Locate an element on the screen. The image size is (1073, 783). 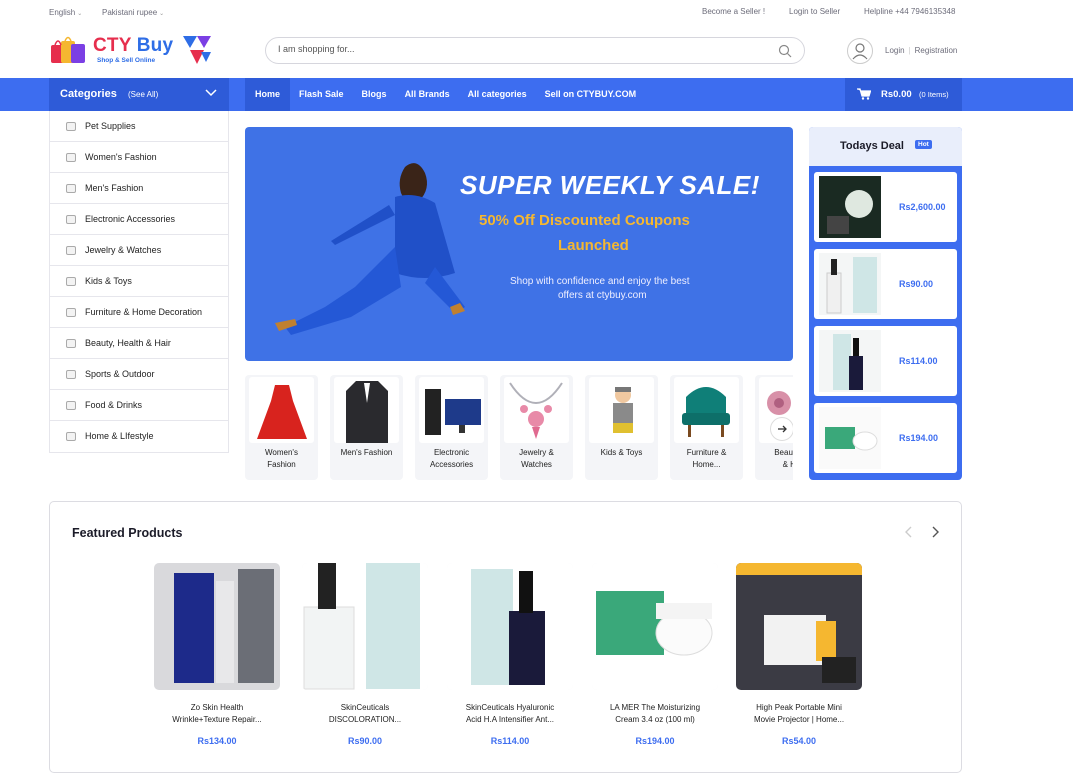
see-all-link: (See All) is located at coordinates (143, 94).